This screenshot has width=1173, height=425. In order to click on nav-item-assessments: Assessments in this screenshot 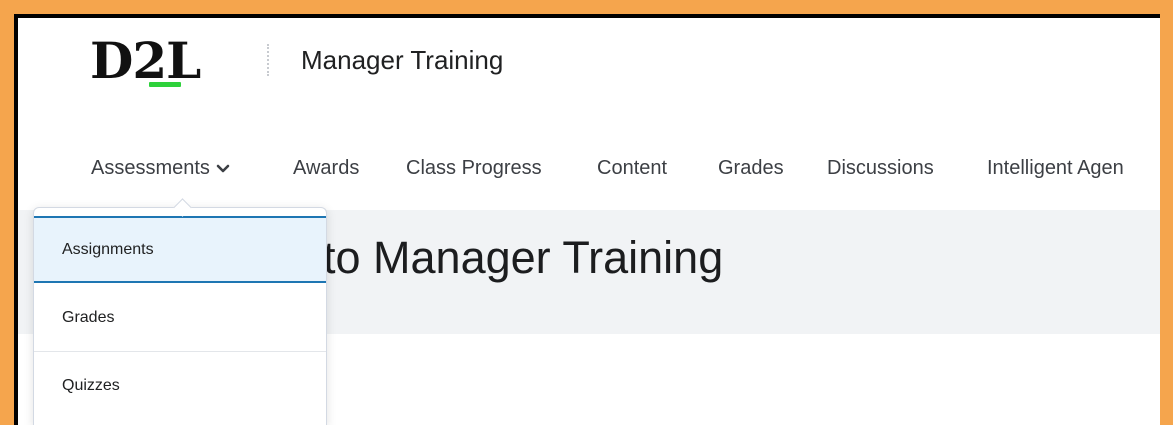, I will do `click(160, 168)`.